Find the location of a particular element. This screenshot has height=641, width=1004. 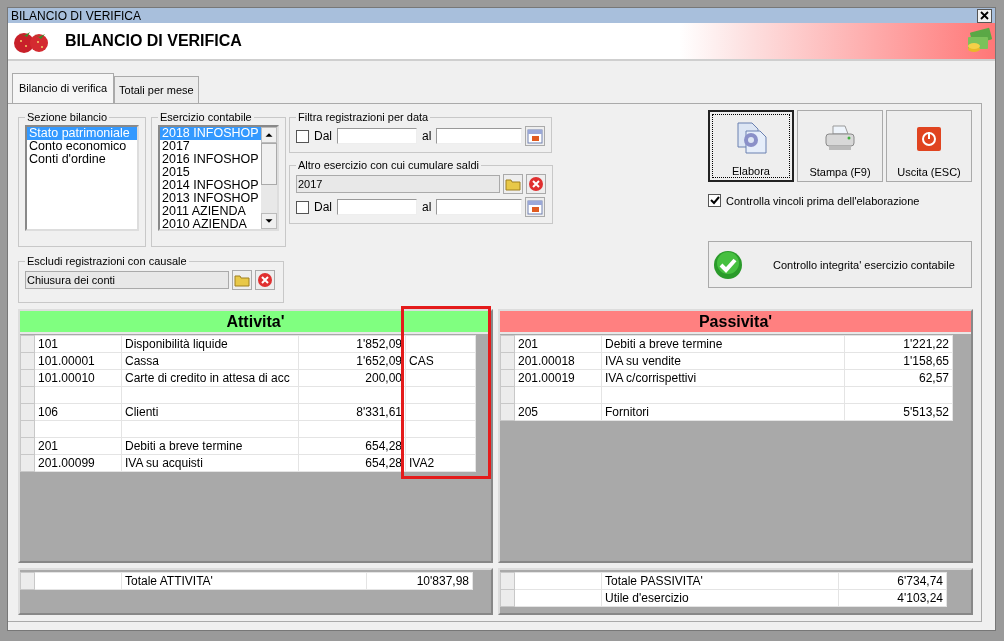

list-item: 2013 INFOSHOP is located at coordinates (210, 198).